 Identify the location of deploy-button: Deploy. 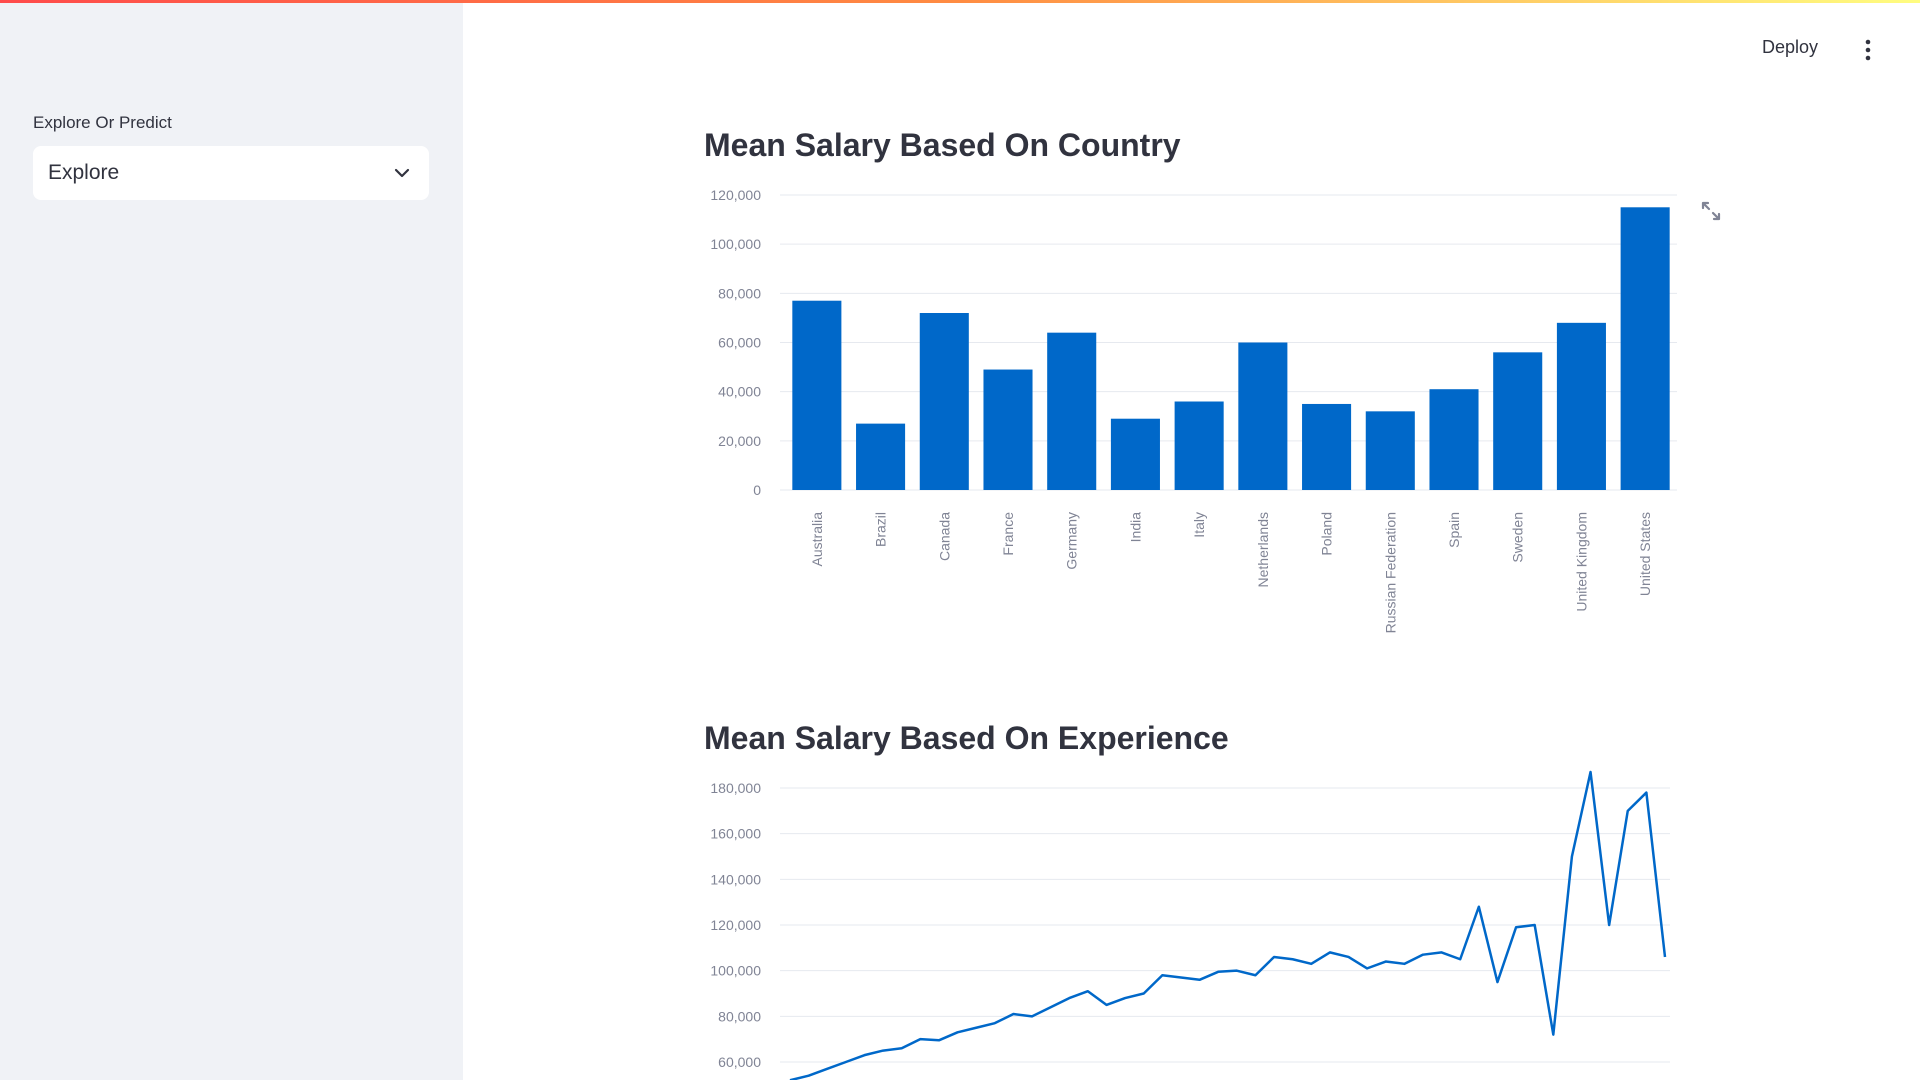
(1790, 47).